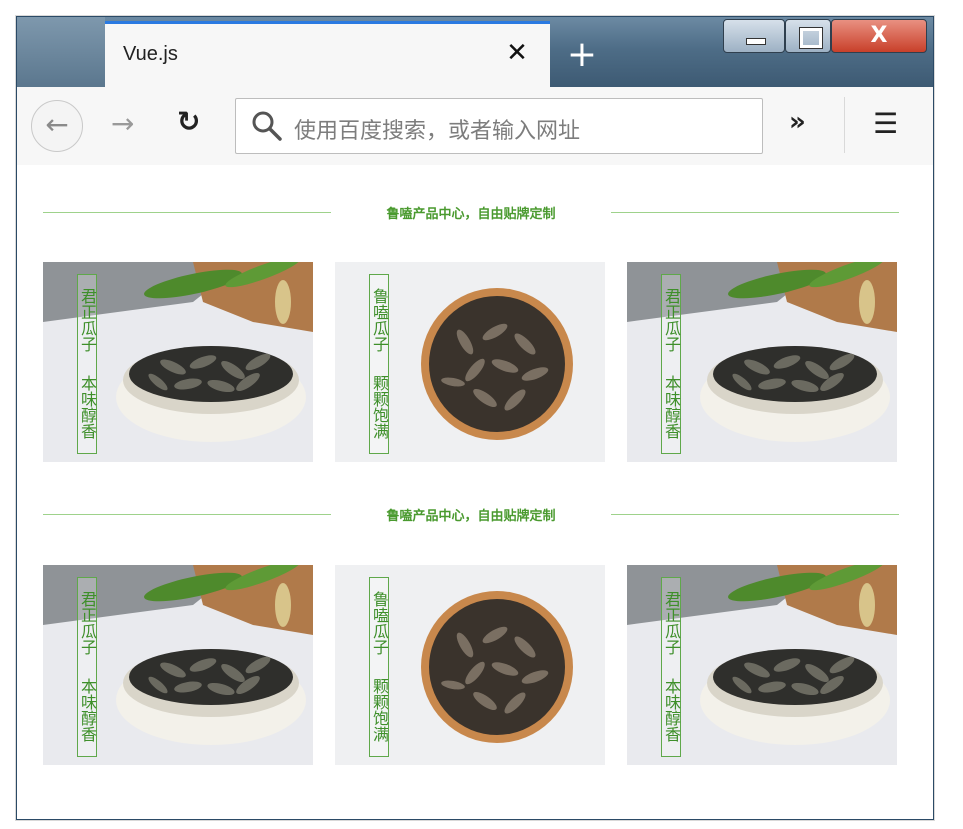  Describe the element at coordinates (797, 122) in the screenshot. I see `overflow-chevron-icon: »` at that location.